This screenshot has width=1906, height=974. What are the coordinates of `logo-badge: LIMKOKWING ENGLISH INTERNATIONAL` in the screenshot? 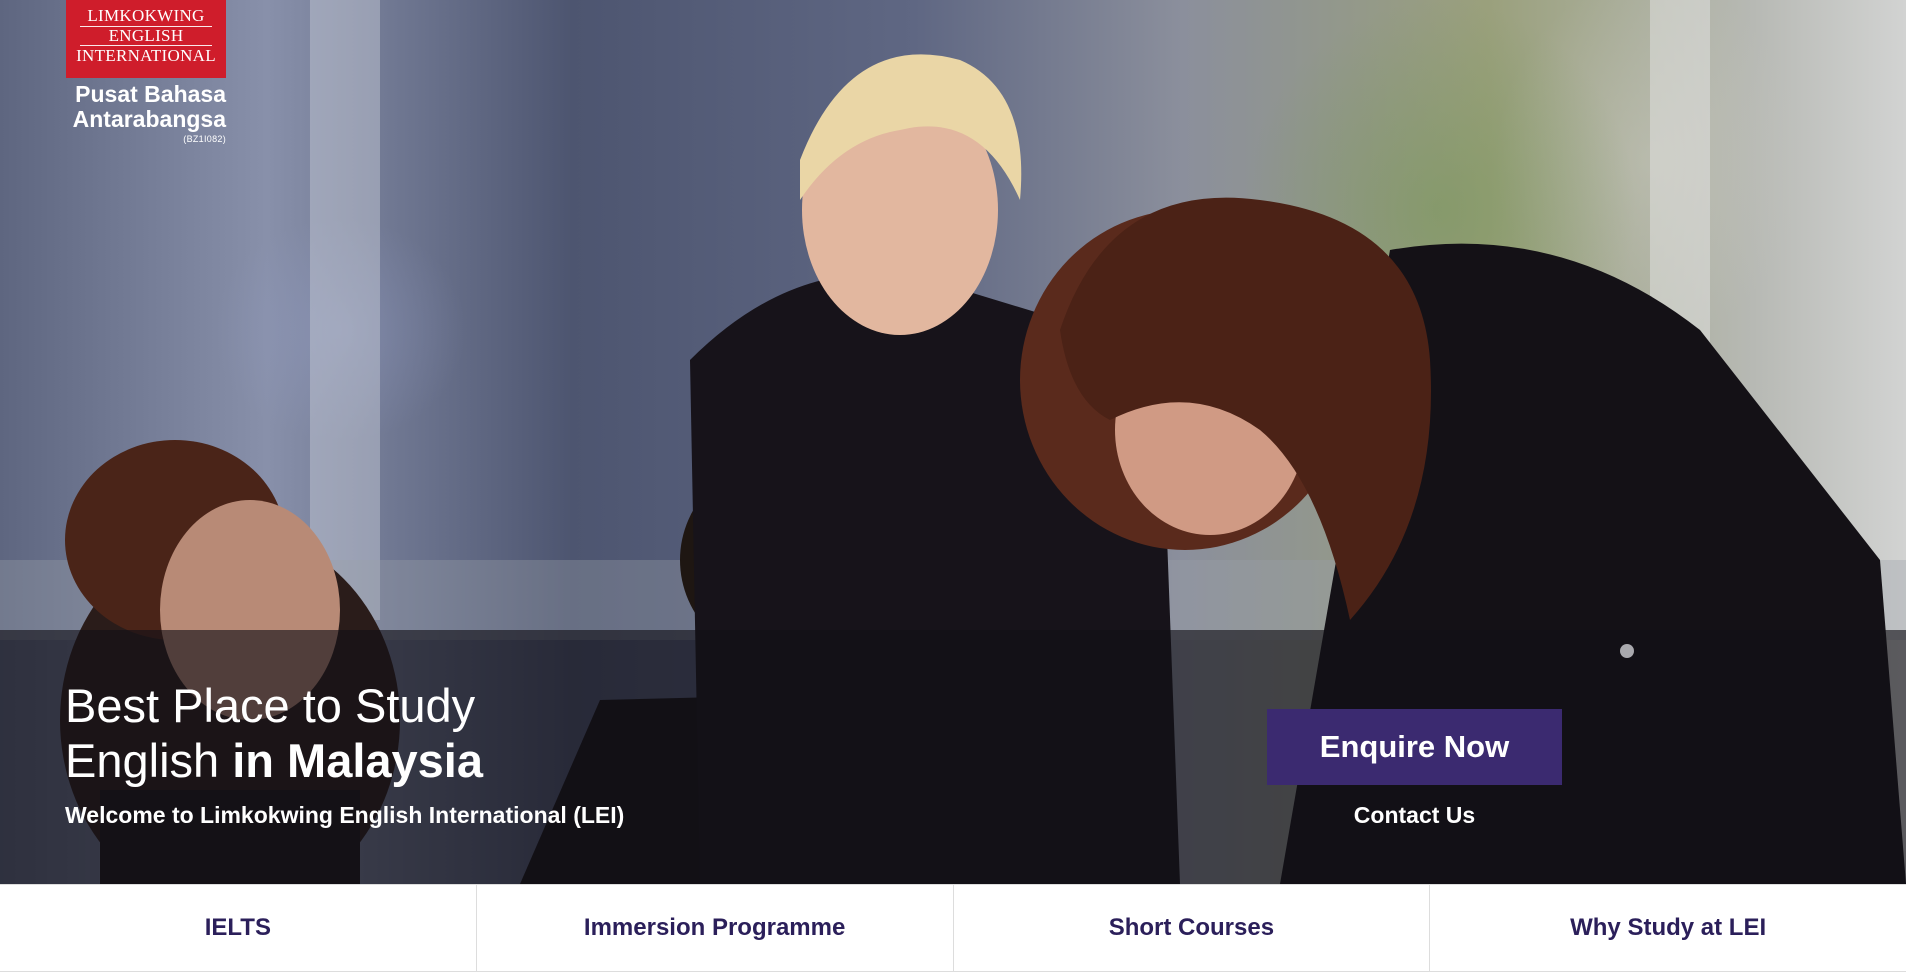 It's located at (146, 39).